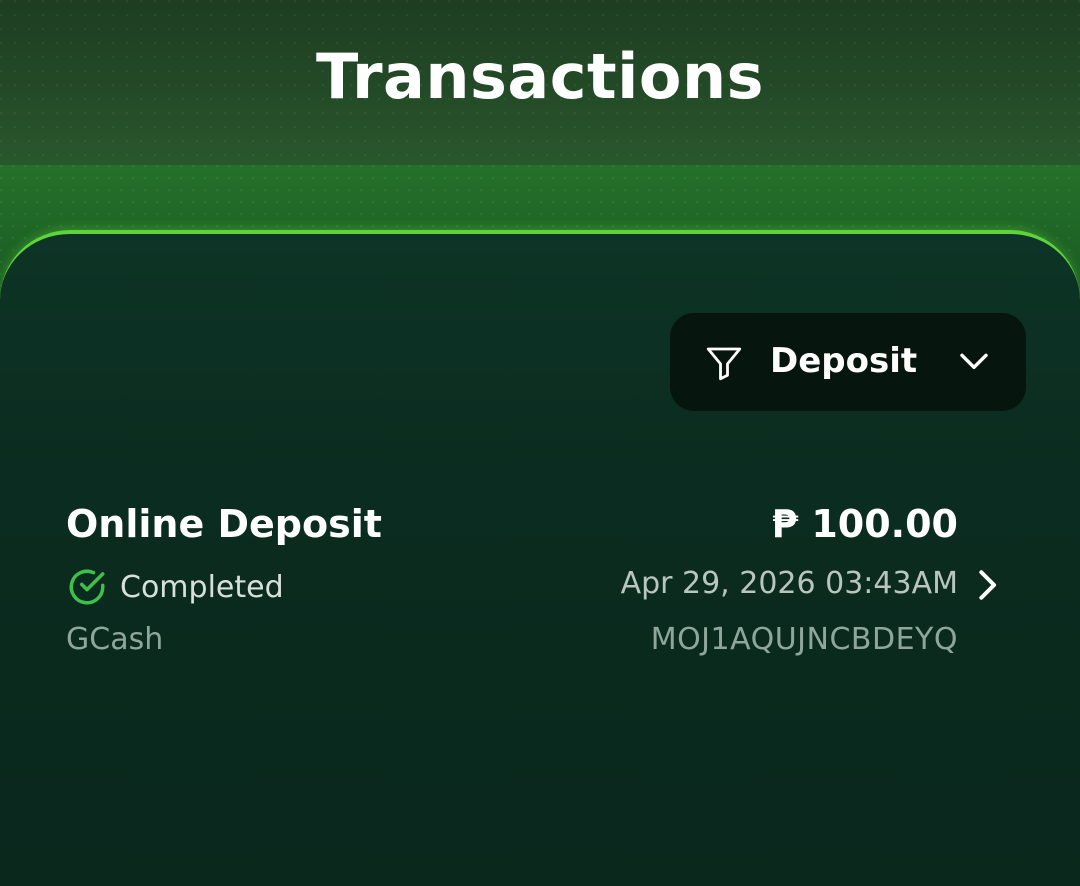 The width and height of the screenshot is (1080, 886). I want to click on status-label: Completed, so click(202, 587).